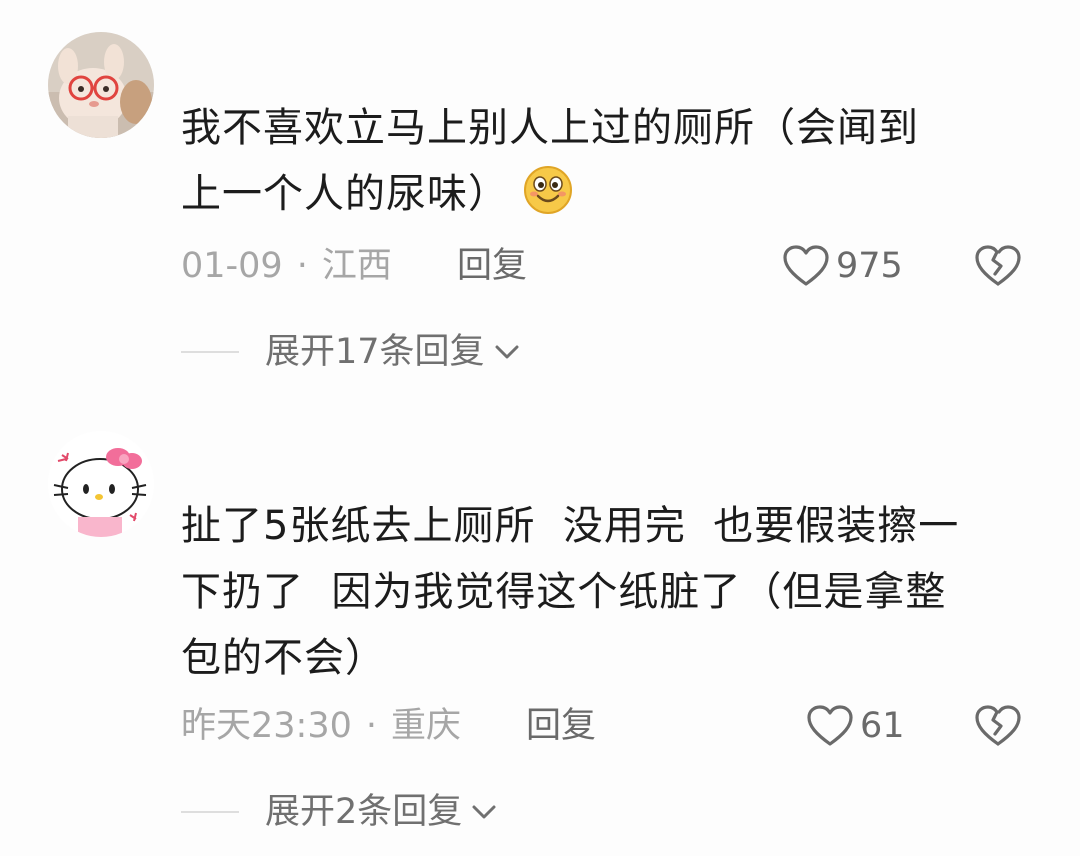 The width and height of the screenshot is (1080, 856). I want to click on comment-date: 01-09, so click(232, 266).